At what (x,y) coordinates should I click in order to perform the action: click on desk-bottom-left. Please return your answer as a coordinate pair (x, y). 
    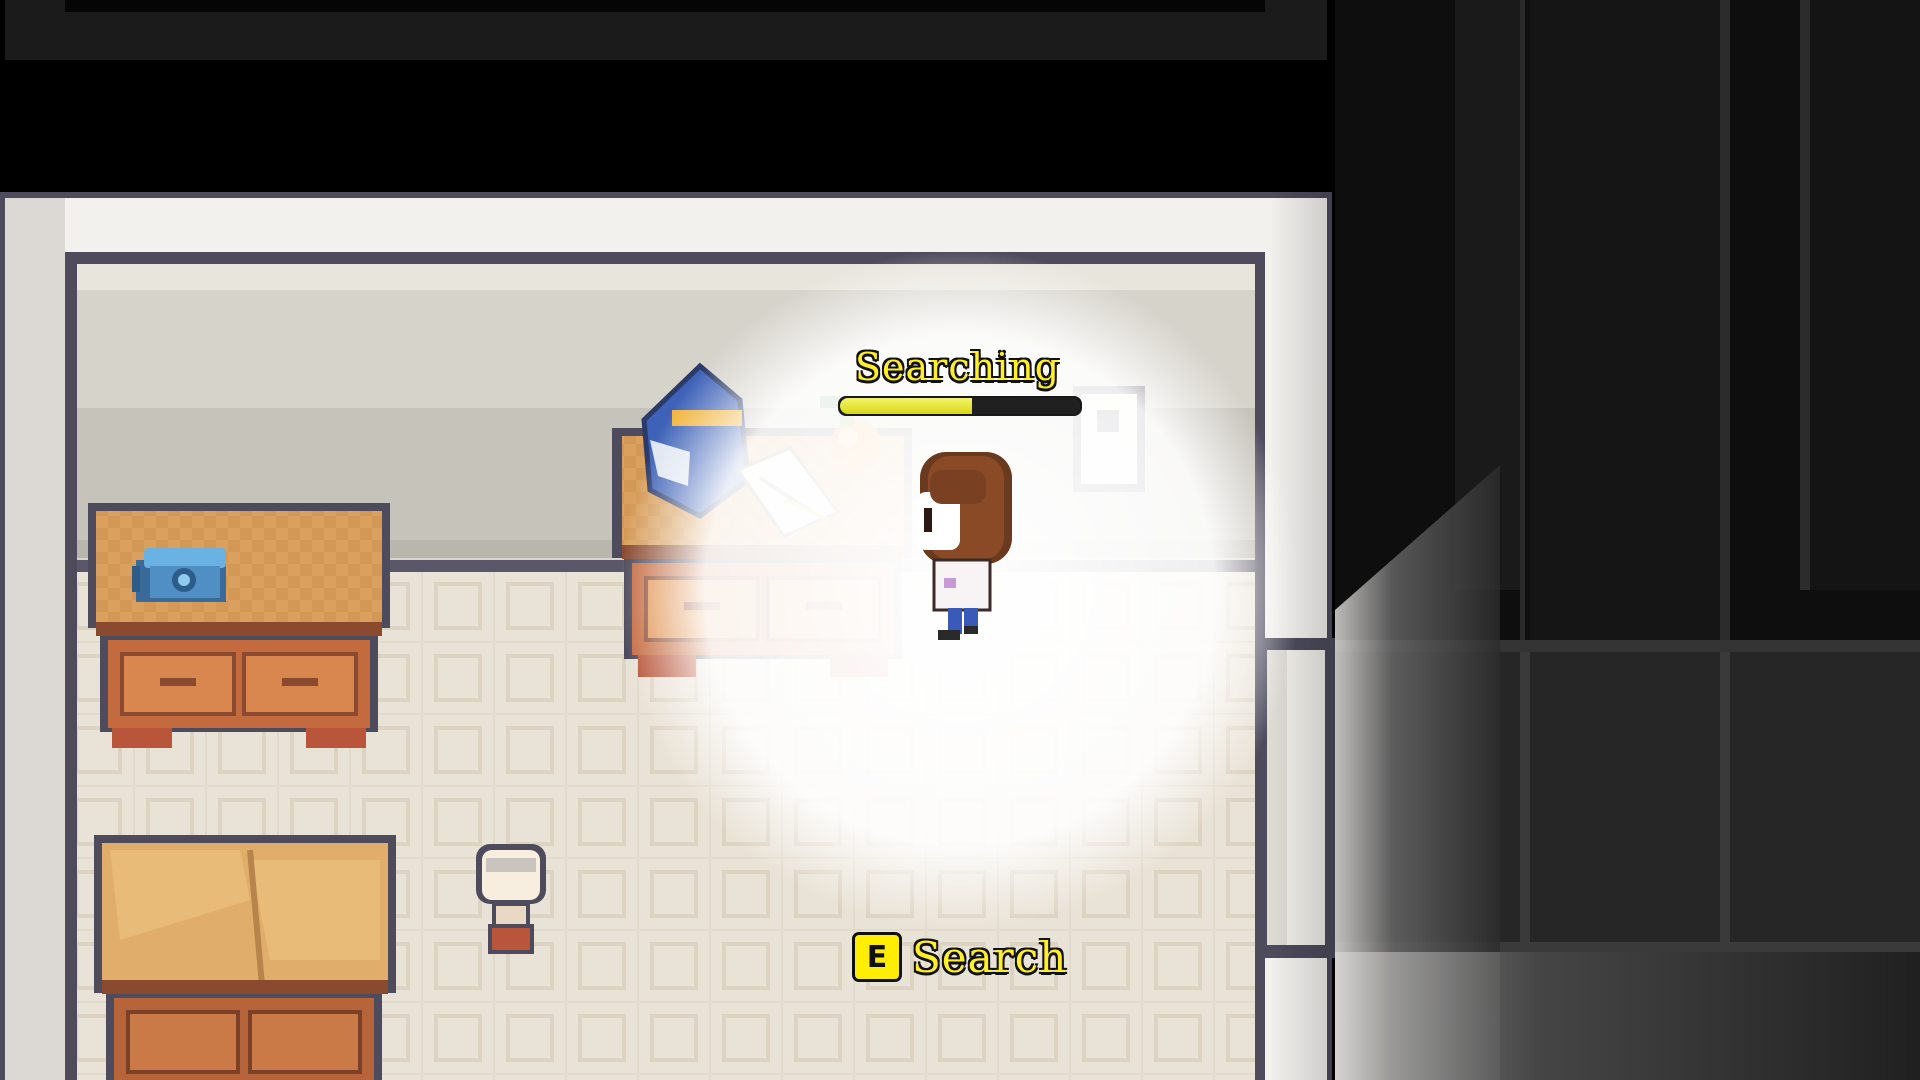
    Looking at the image, I should click on (245, 957).